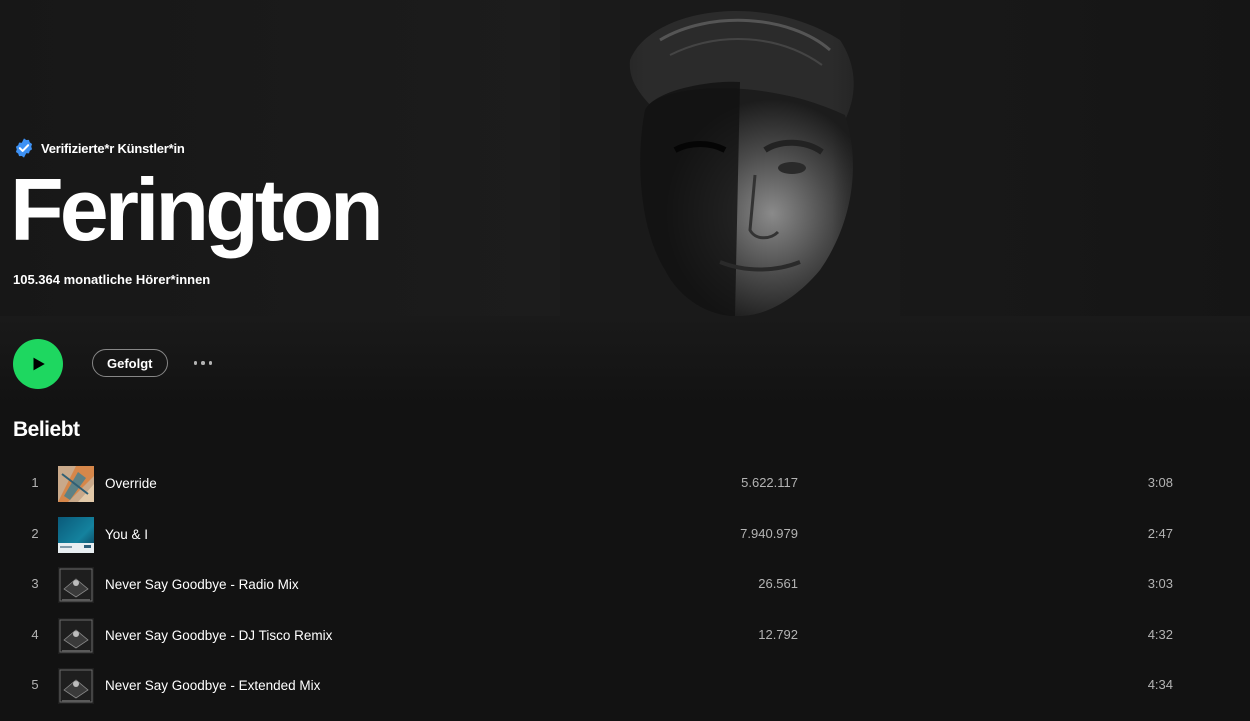  I want to click on verified-badge-icon, so click(24, 148).